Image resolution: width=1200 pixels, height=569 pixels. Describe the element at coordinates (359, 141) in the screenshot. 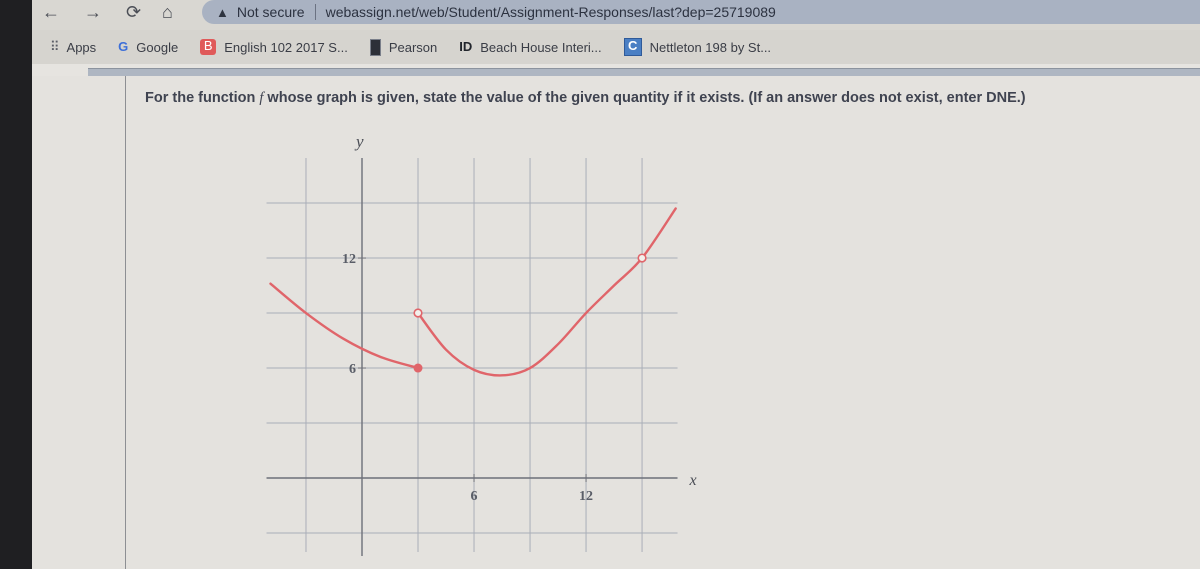

I see `y-axis-label: y` at that location.